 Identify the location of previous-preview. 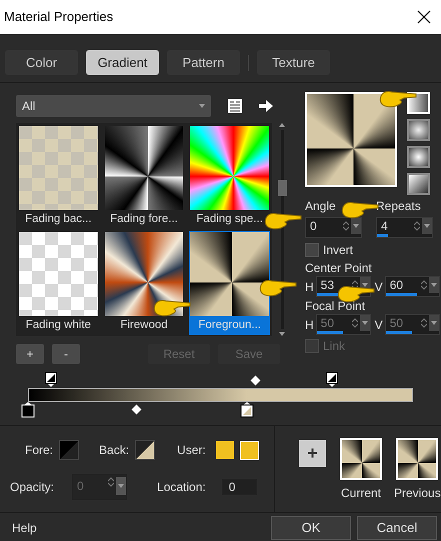
(417, 459).